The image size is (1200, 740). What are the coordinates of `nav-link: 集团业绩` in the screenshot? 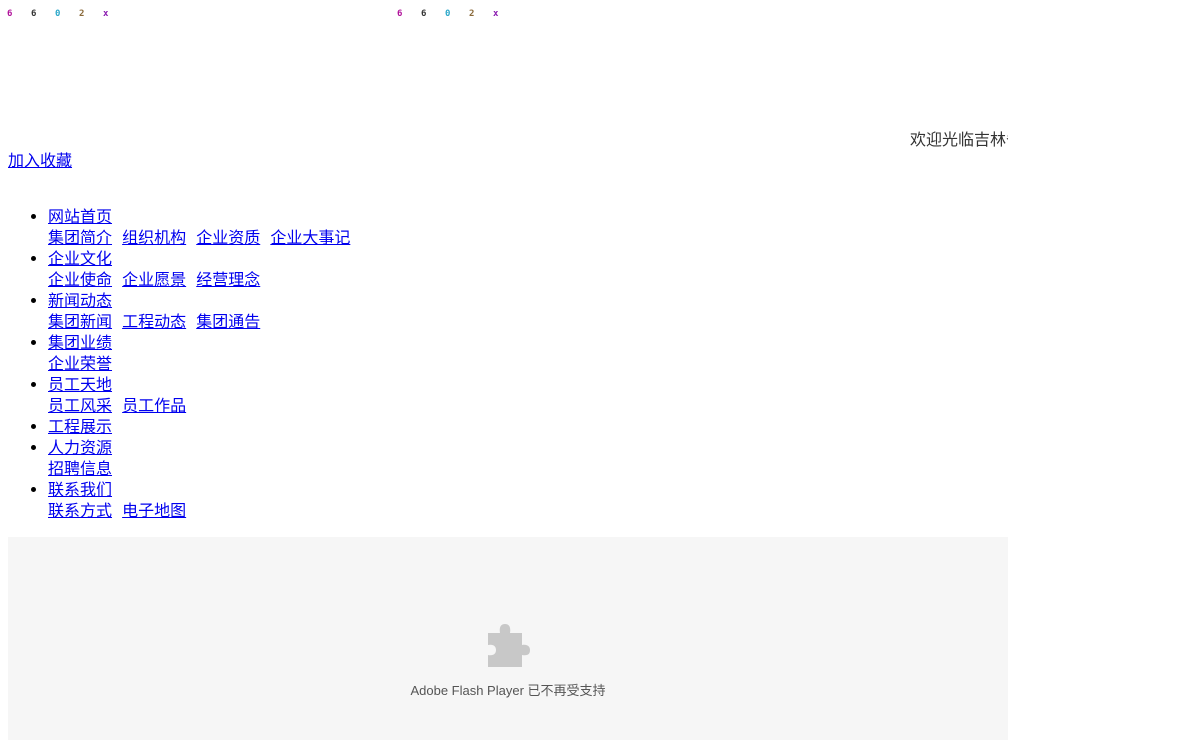 It's located at (80, 342).